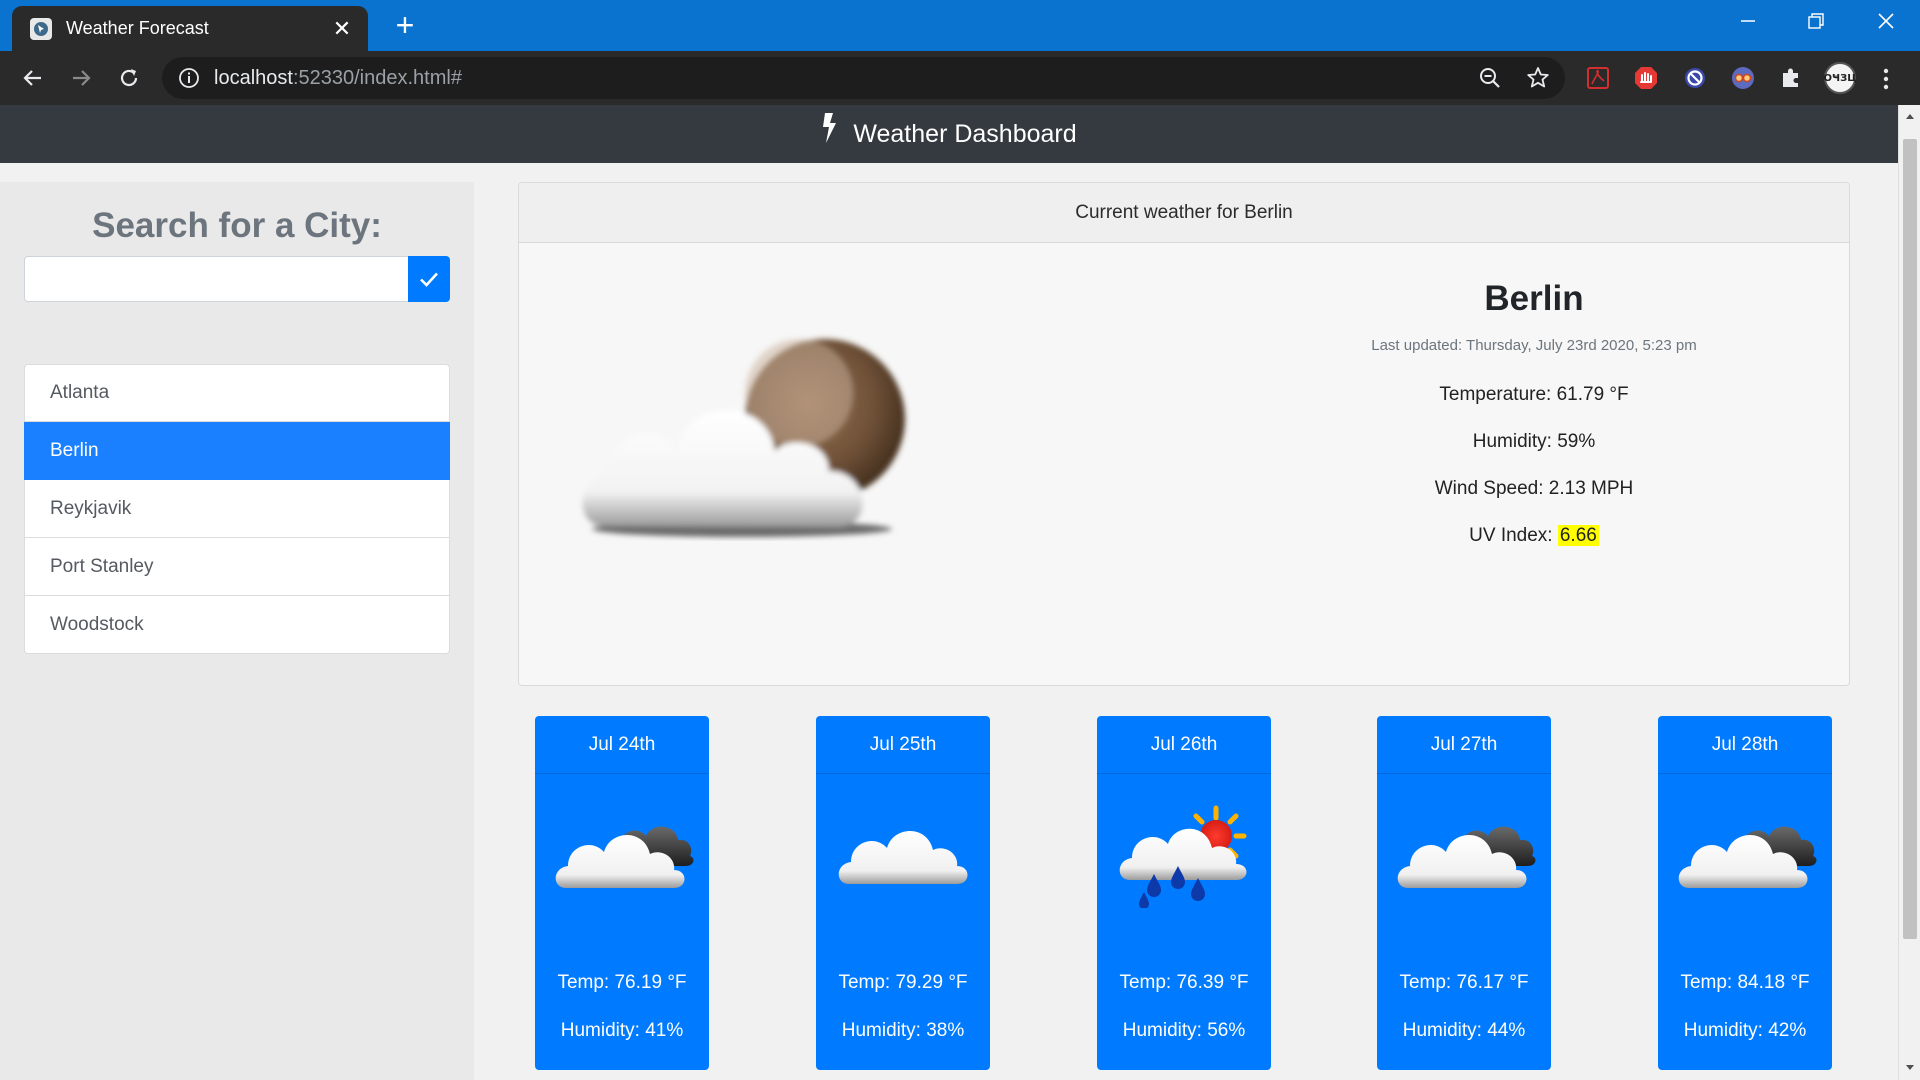 This screenshot has height=1080, width=1920. Describe the element at coordinates (41, 28) in the screenshot. I see `tab-favicon-icon` at that location.